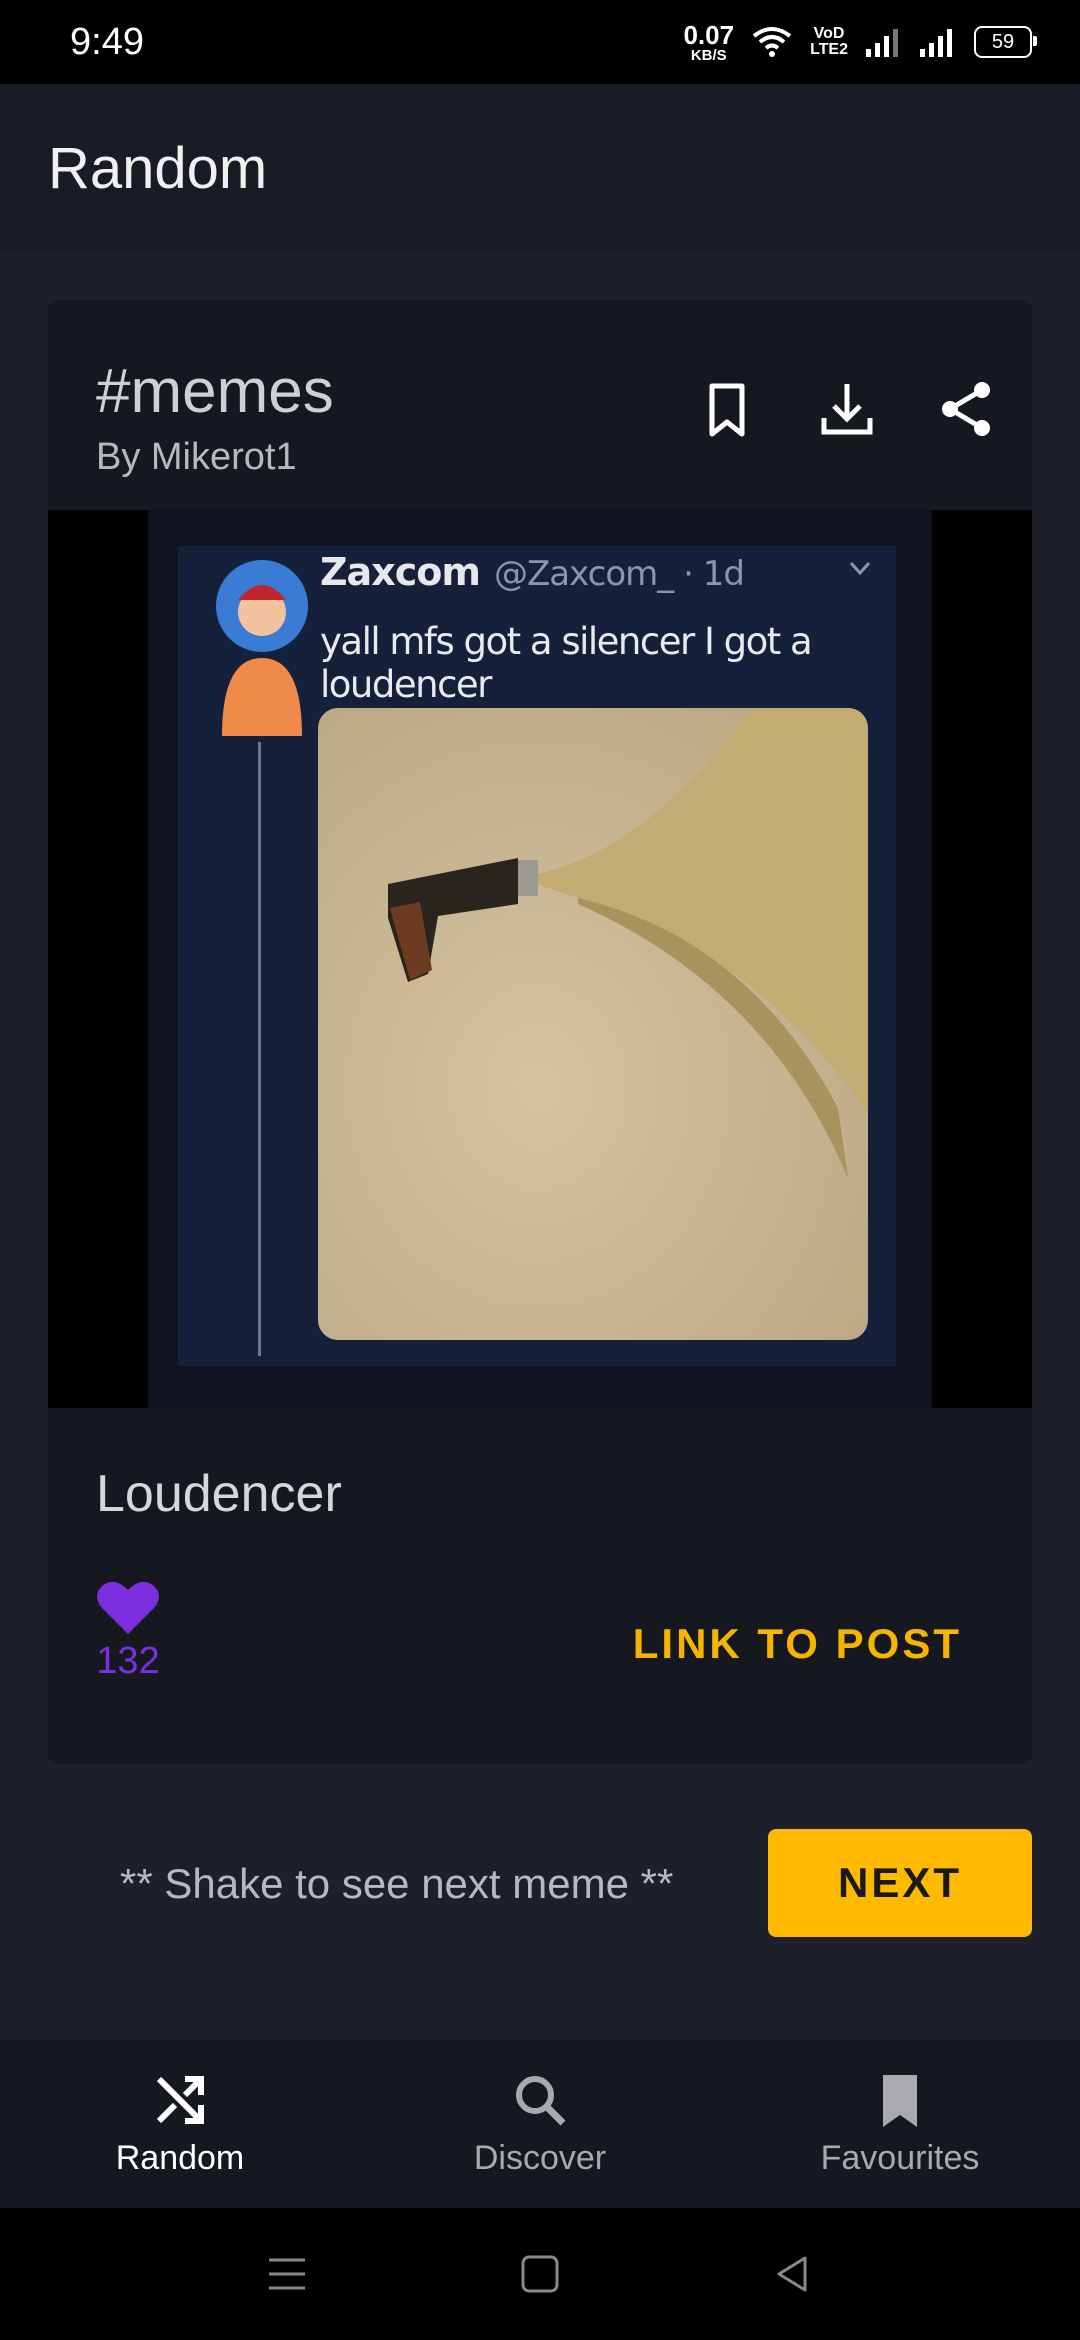  Describe the element at coordinates (262, 648) in the screenshot. I see `avatar` at that location.